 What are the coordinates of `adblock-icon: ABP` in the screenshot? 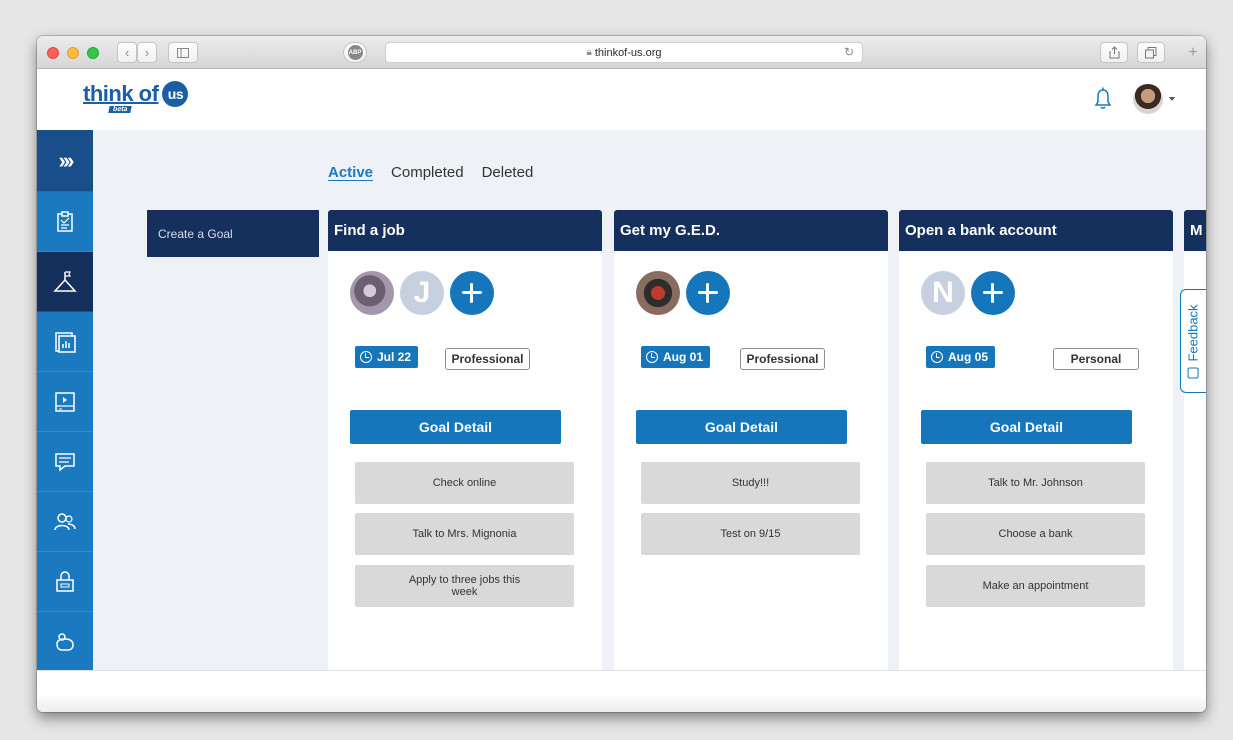 It's located at (355, 52).